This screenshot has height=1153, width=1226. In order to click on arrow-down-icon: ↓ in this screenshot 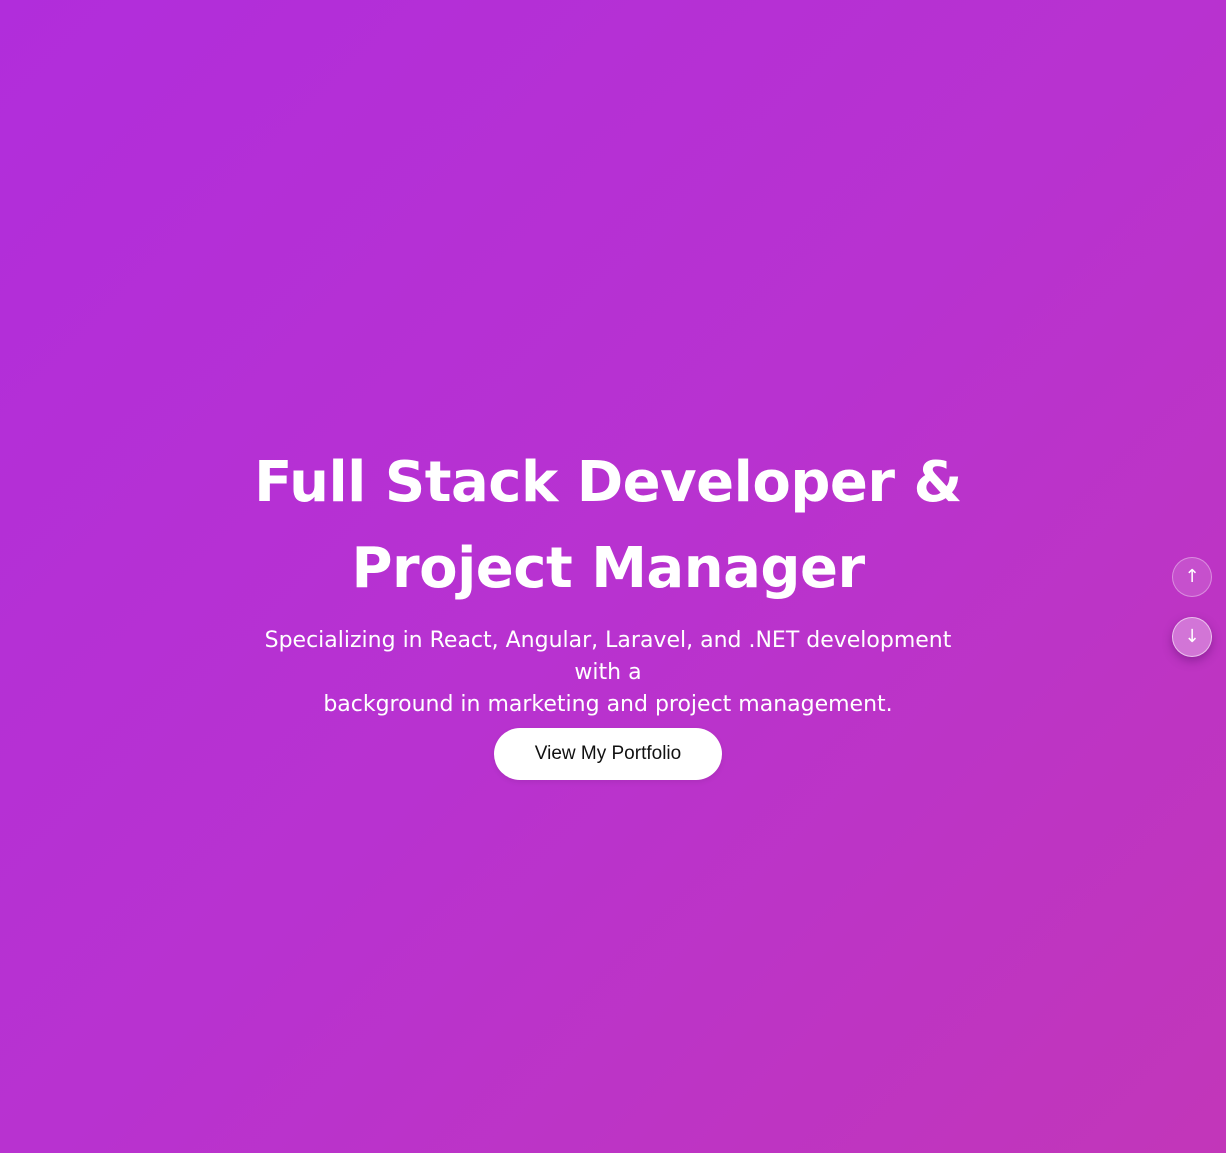, I will do `click(1192, 636)`.